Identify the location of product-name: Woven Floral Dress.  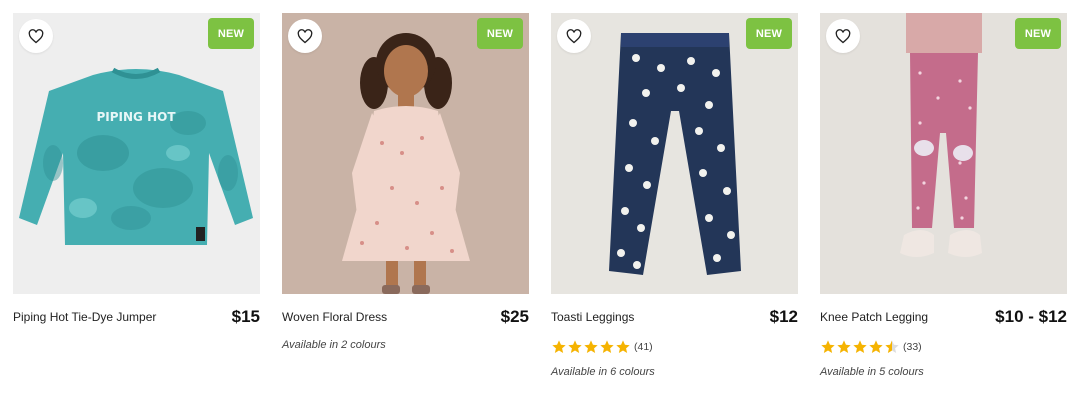
(334, 317).